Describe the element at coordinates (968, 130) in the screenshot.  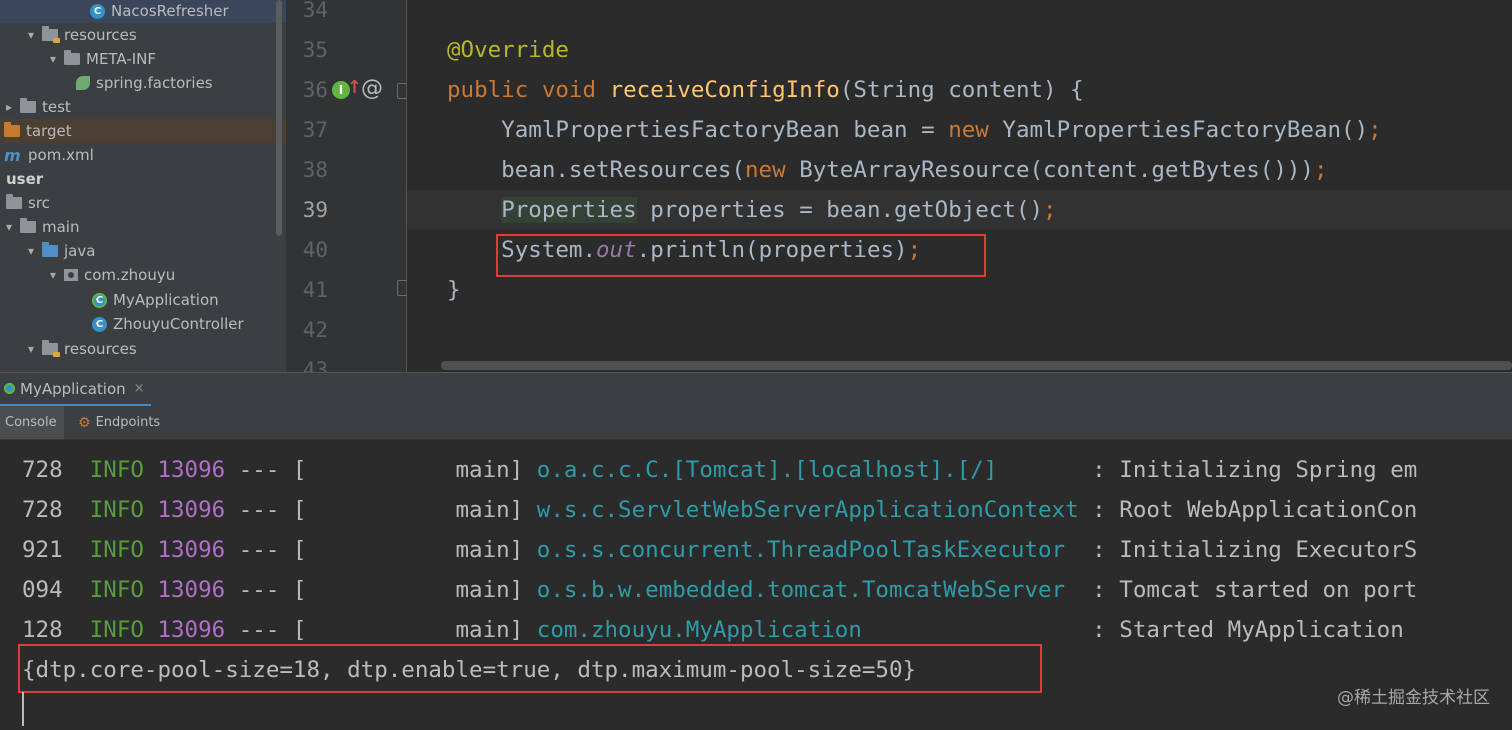
I see `code-token: new` at that location.